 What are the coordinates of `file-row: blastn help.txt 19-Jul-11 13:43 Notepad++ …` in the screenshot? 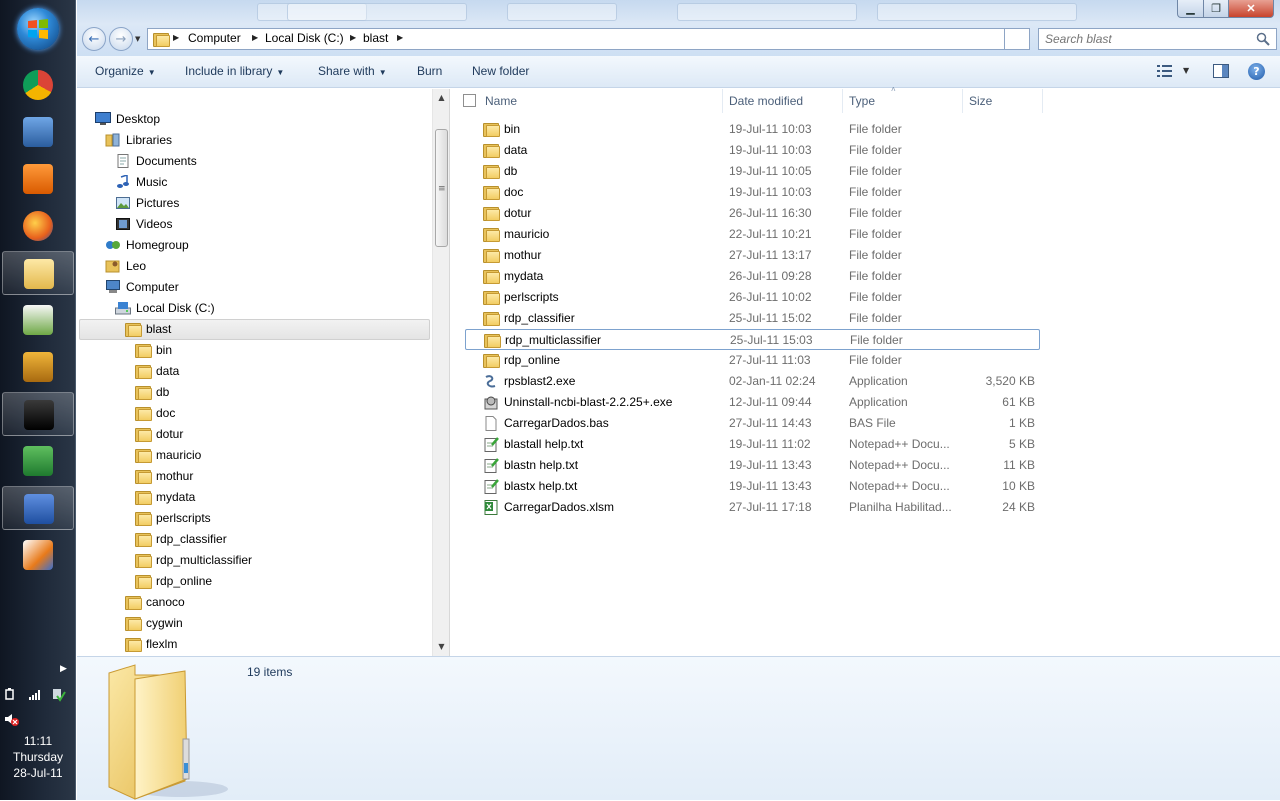 It's located at (752, 465).